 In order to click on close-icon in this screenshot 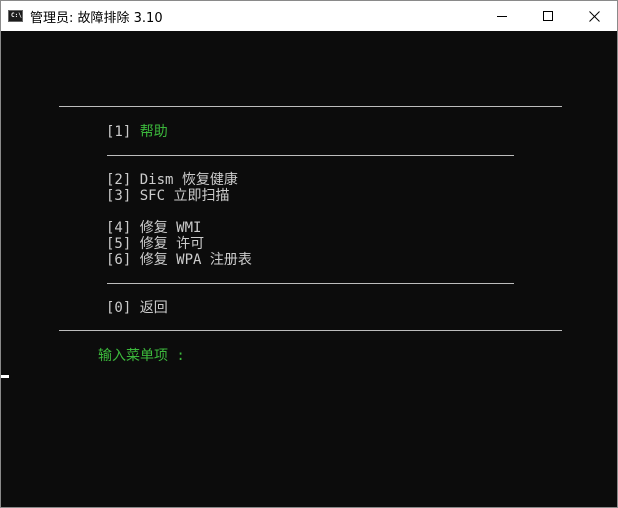, I will do `click(594, 16)`.